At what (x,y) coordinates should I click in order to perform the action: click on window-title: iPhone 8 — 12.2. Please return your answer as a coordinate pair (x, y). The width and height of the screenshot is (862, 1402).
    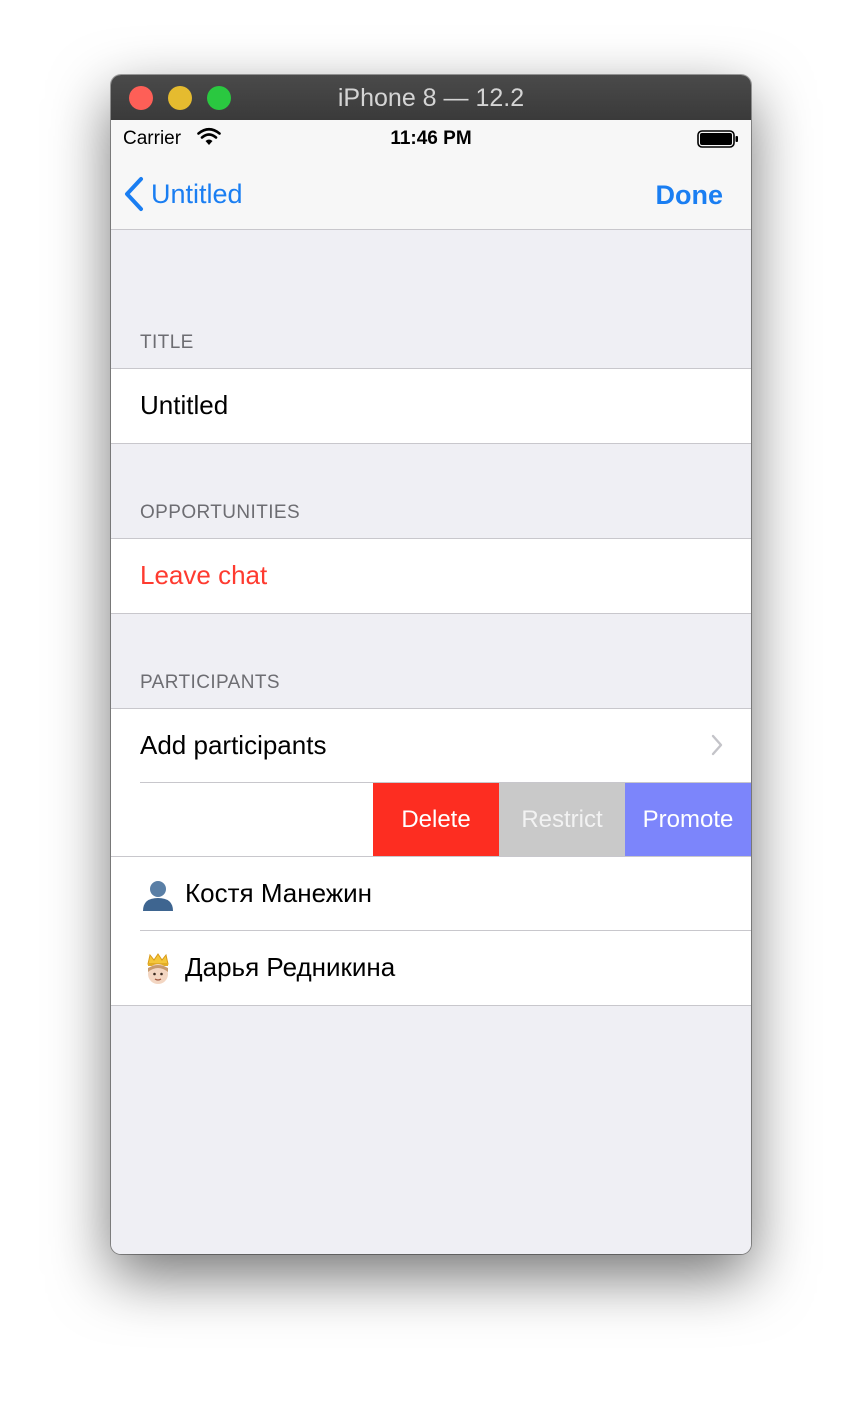
    Looking at the image, I should click on (431, 98).